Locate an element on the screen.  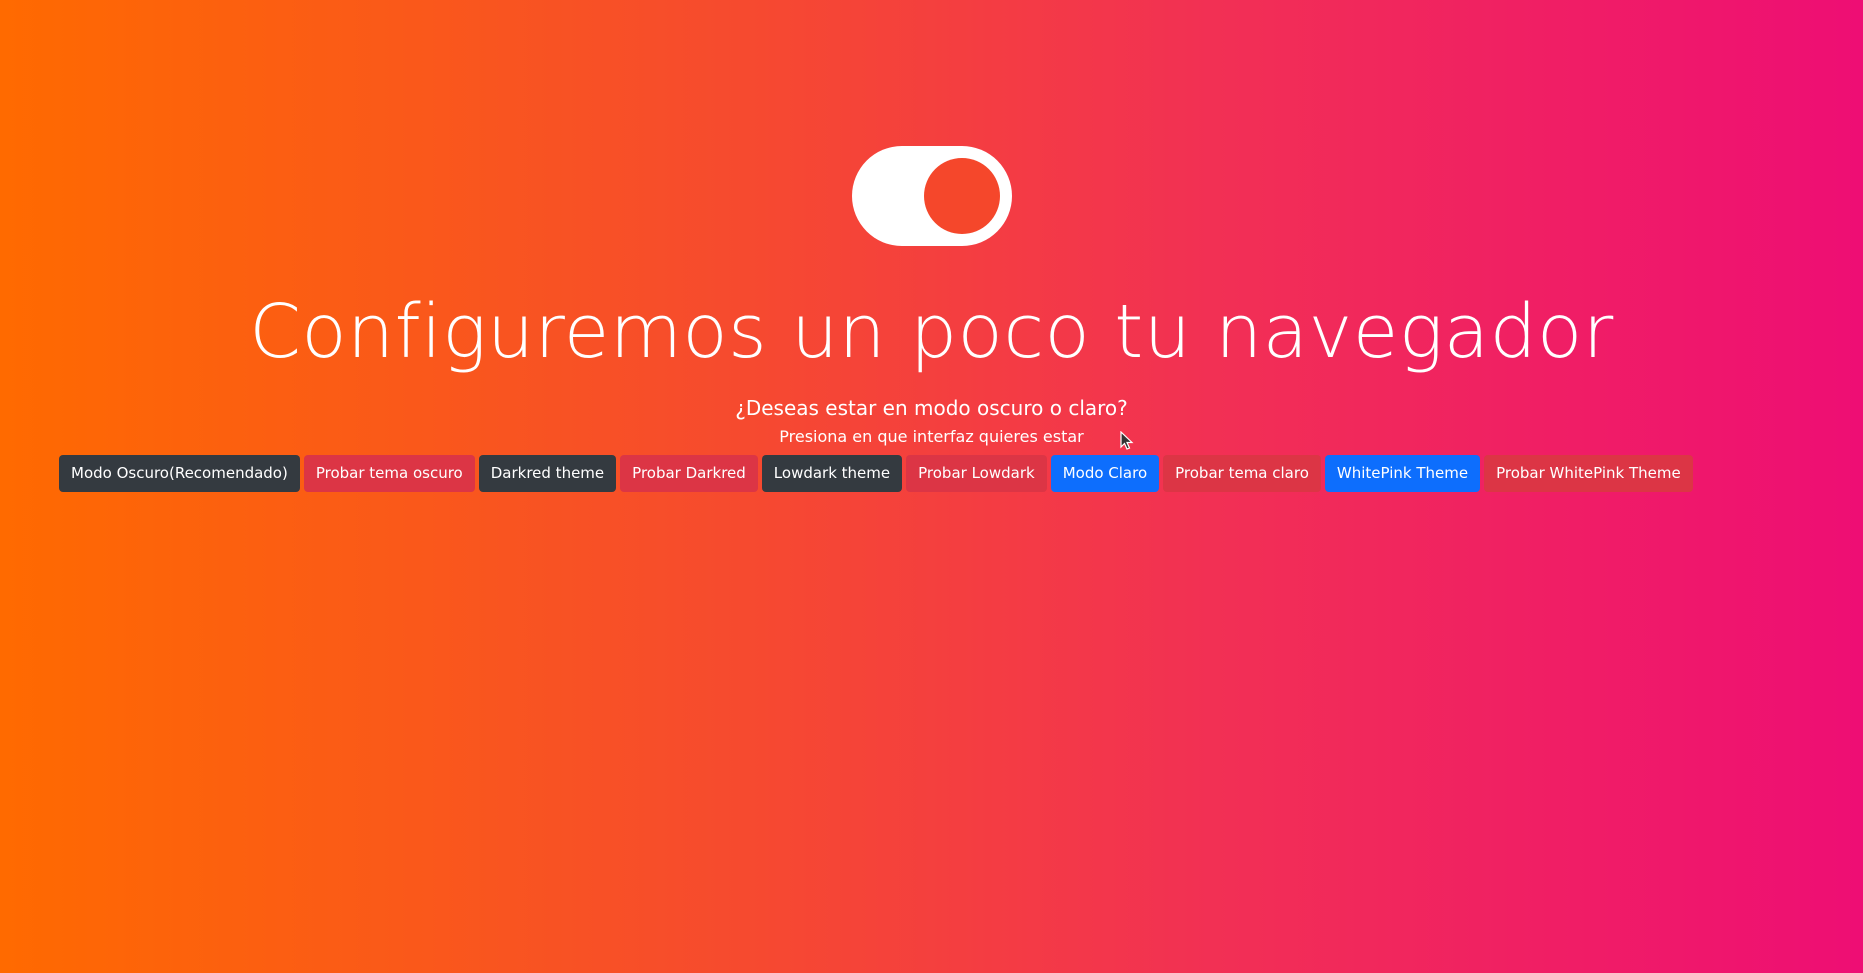
page-subtitle: ¿Deseas estar en modo oscuro o claro? is located at coordinates (931, 408).